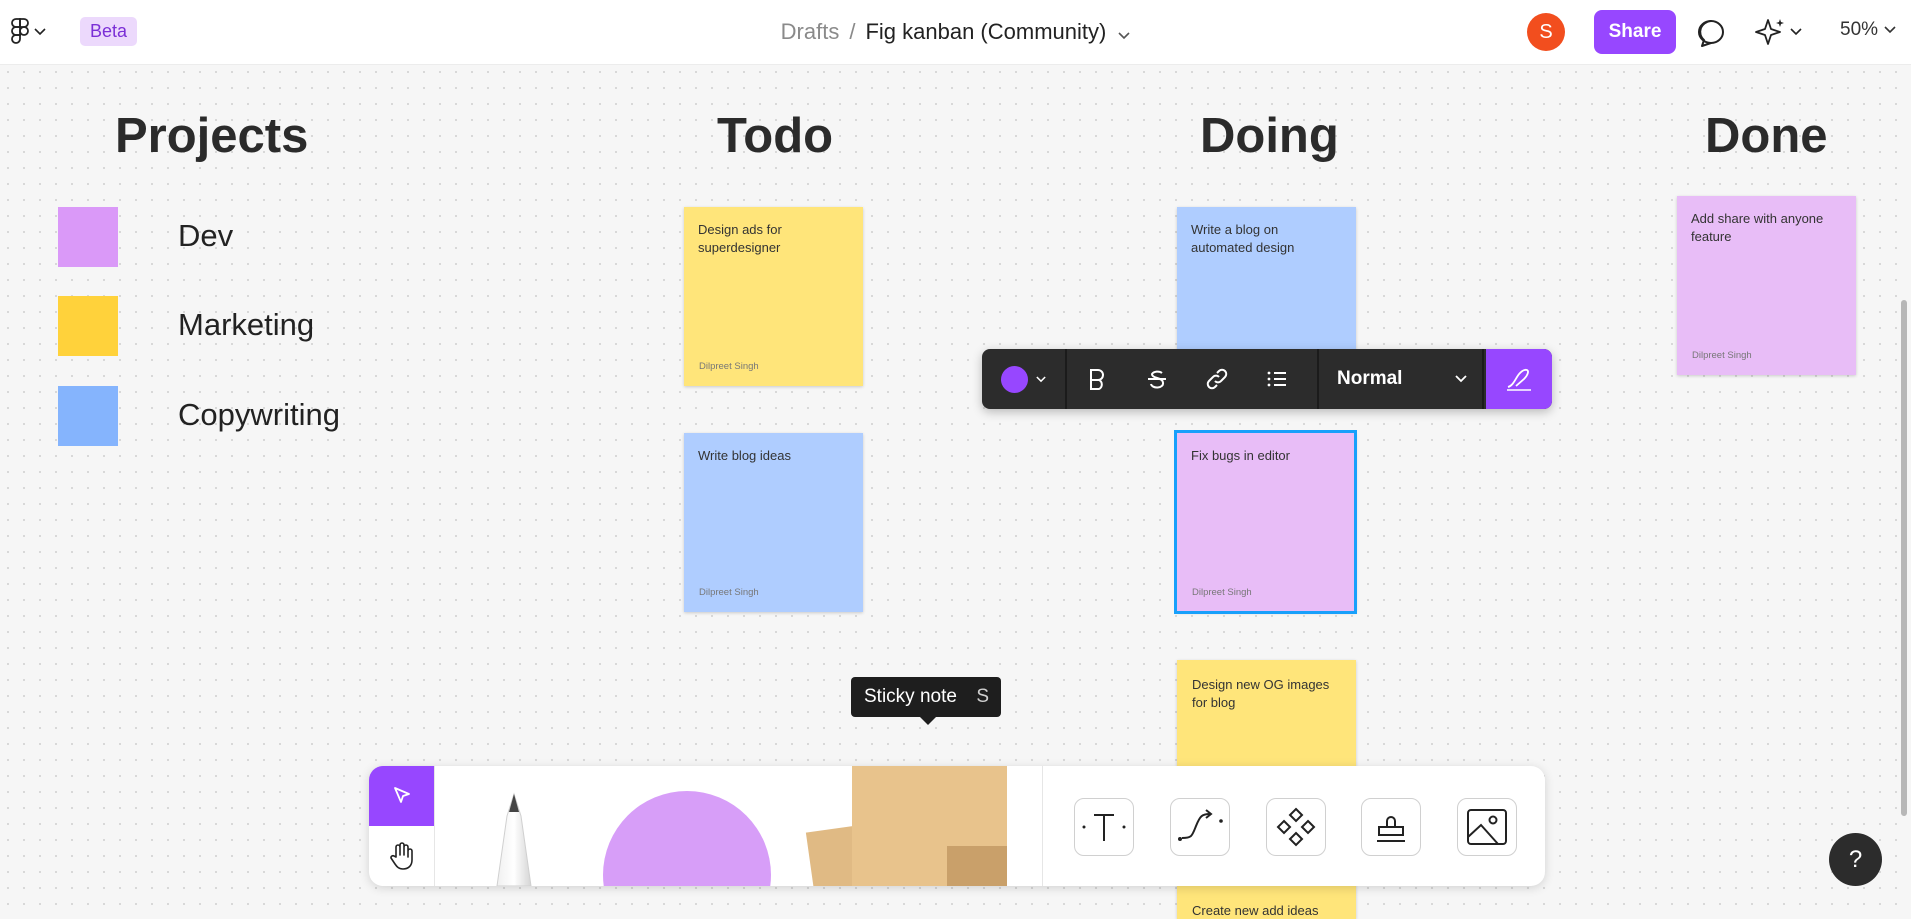 The width and height of the screenshot is (1911, 919). What do you see at coordinates (740, 238) in the screenshot?
I see `sticky-text: Design ads for superdesigner` at bounding box center [740, 238].